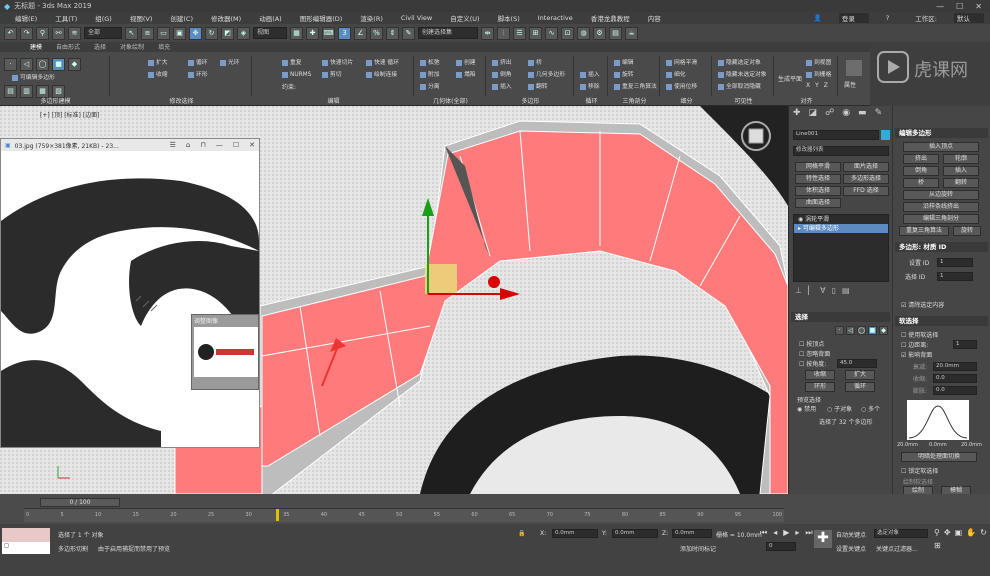 This screenshot has width=990, height=576. Describe the element at coordinates (822, 290) in the screenshot. I see `make-unique-icon: ∀` at that location.